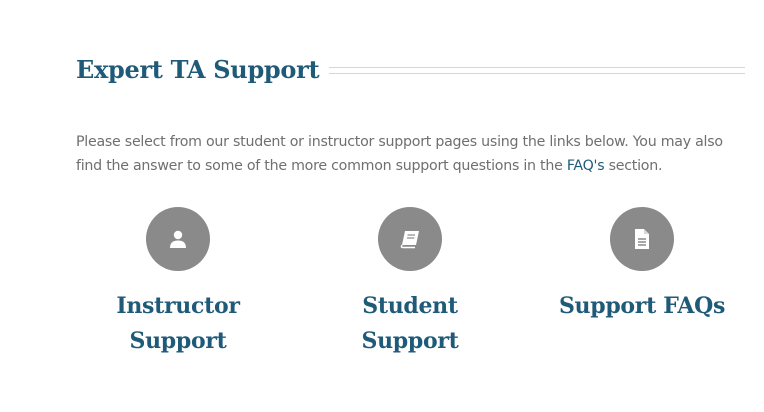 The width and height of the screenshot is (764, 412). Describe the element at coordinates (178, 239) in the screenshot. I see `user-icon` at that location.